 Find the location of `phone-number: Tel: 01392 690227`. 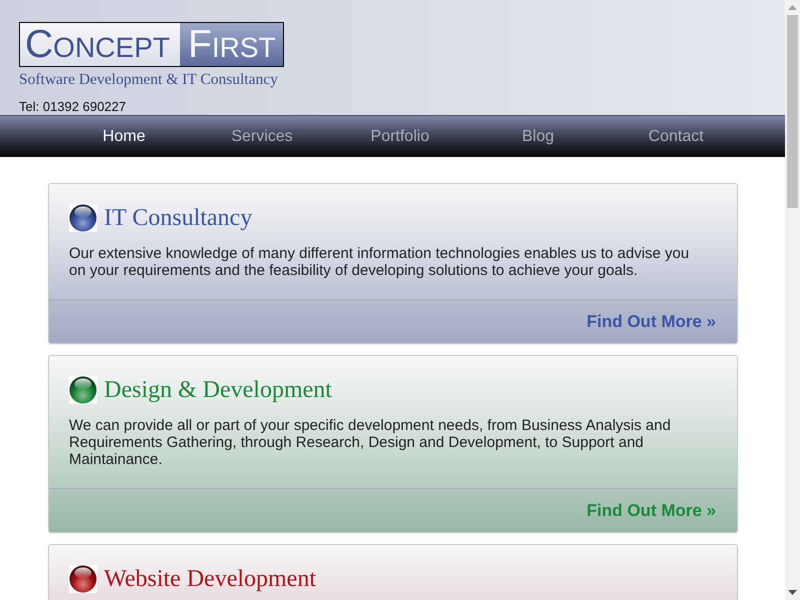

phone-number: Tel: 01392 690227 is located at coordinates (72, 106).